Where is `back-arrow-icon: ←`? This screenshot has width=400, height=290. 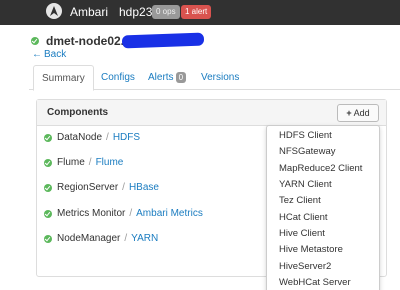
back-arrow-icon: ← is located at coordinates (37, 54).